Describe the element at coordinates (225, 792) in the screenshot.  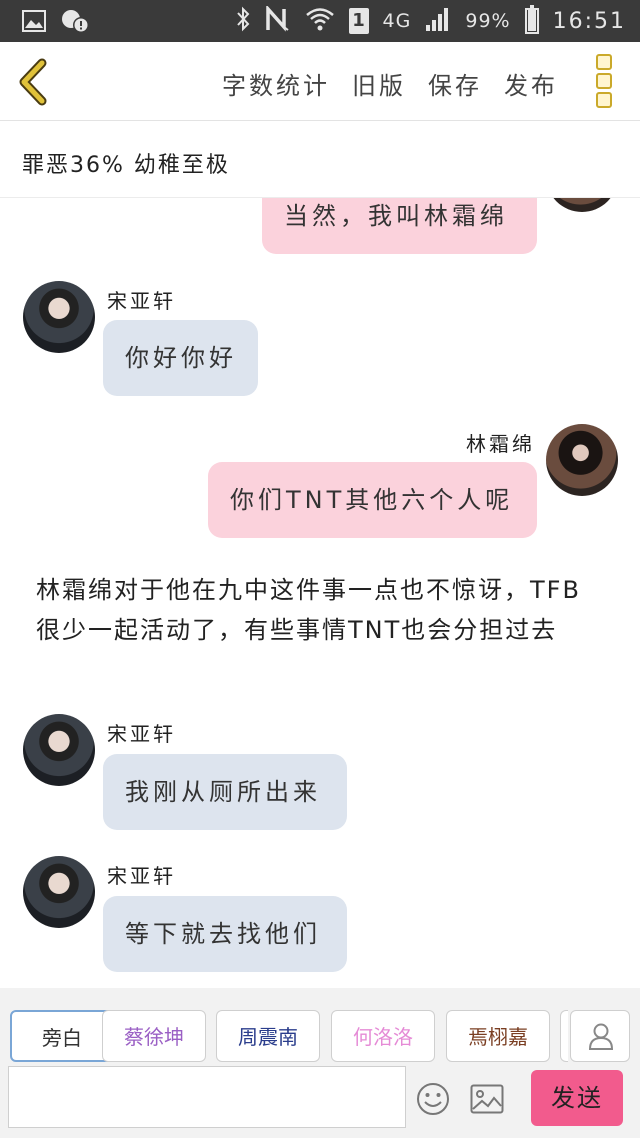
I see `message-bubble-left: 我刚从厕所出来` at that location.